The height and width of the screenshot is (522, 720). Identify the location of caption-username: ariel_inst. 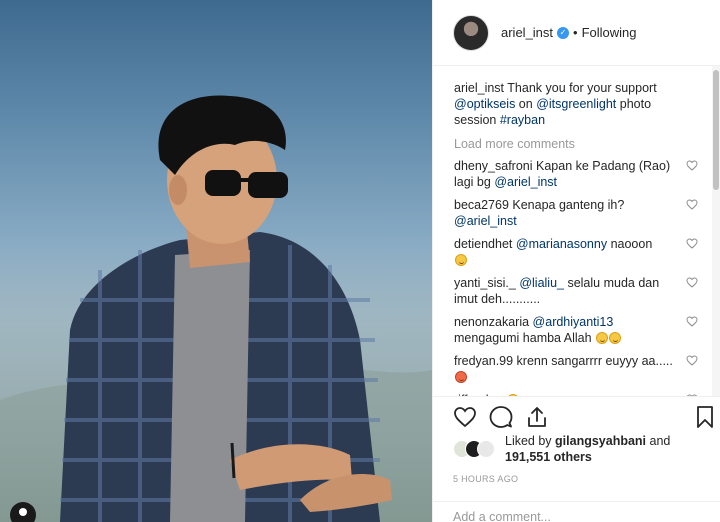
(479, 88).